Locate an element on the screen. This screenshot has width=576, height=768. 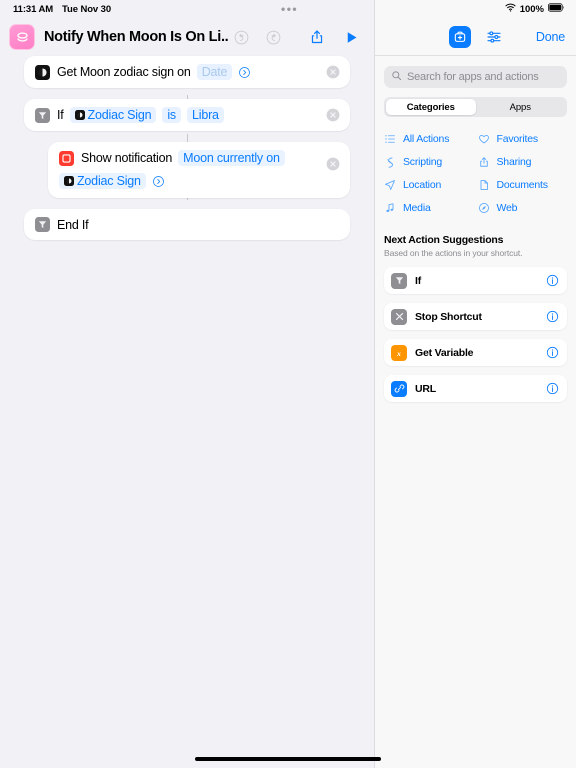
category-sharing: Sharing is located at coordinates (525, 162).